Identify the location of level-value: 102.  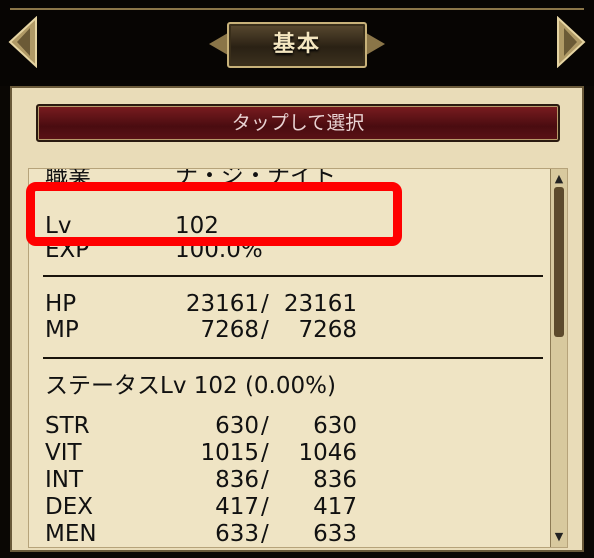
(197, 226).